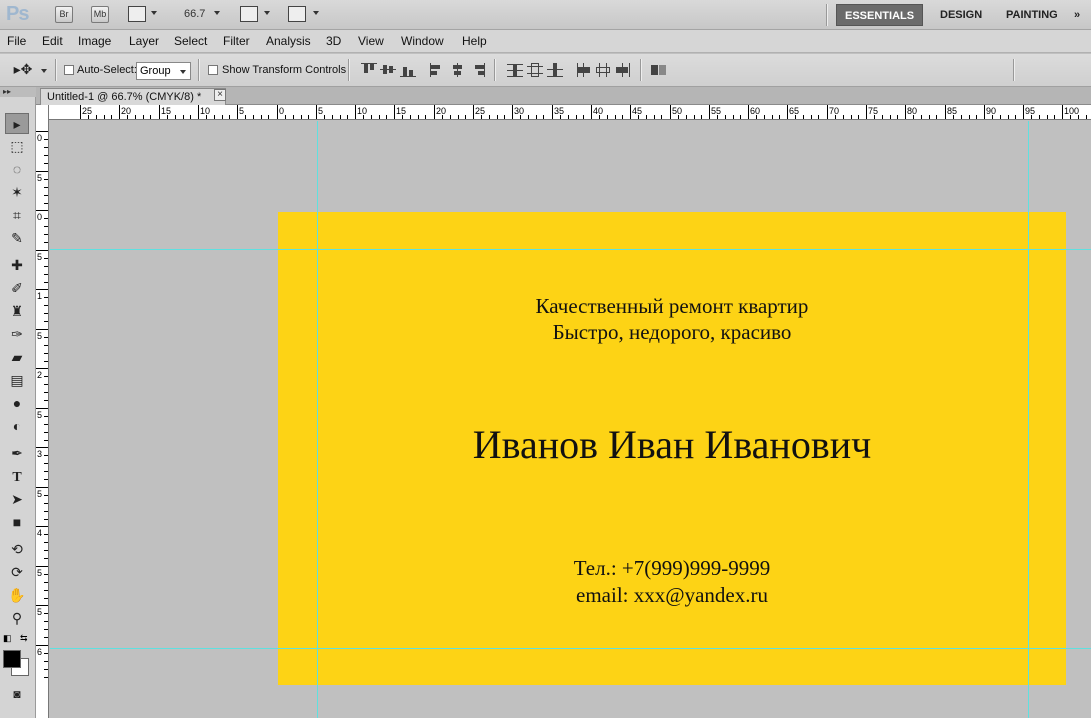  I want to click on marquee-tool: ⬚, so click(17, 146).